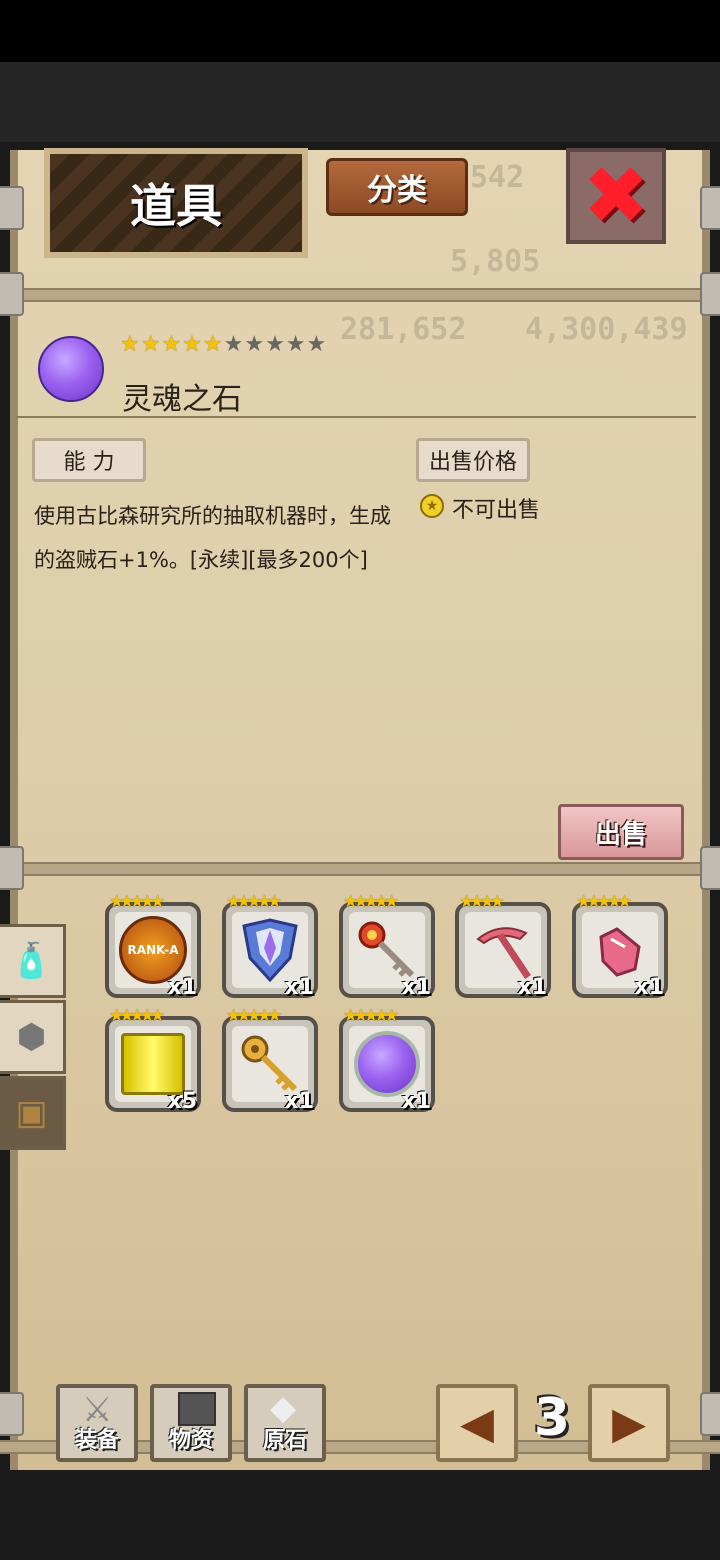  I want to click on crystal-shield-icon, so click(270, 950).